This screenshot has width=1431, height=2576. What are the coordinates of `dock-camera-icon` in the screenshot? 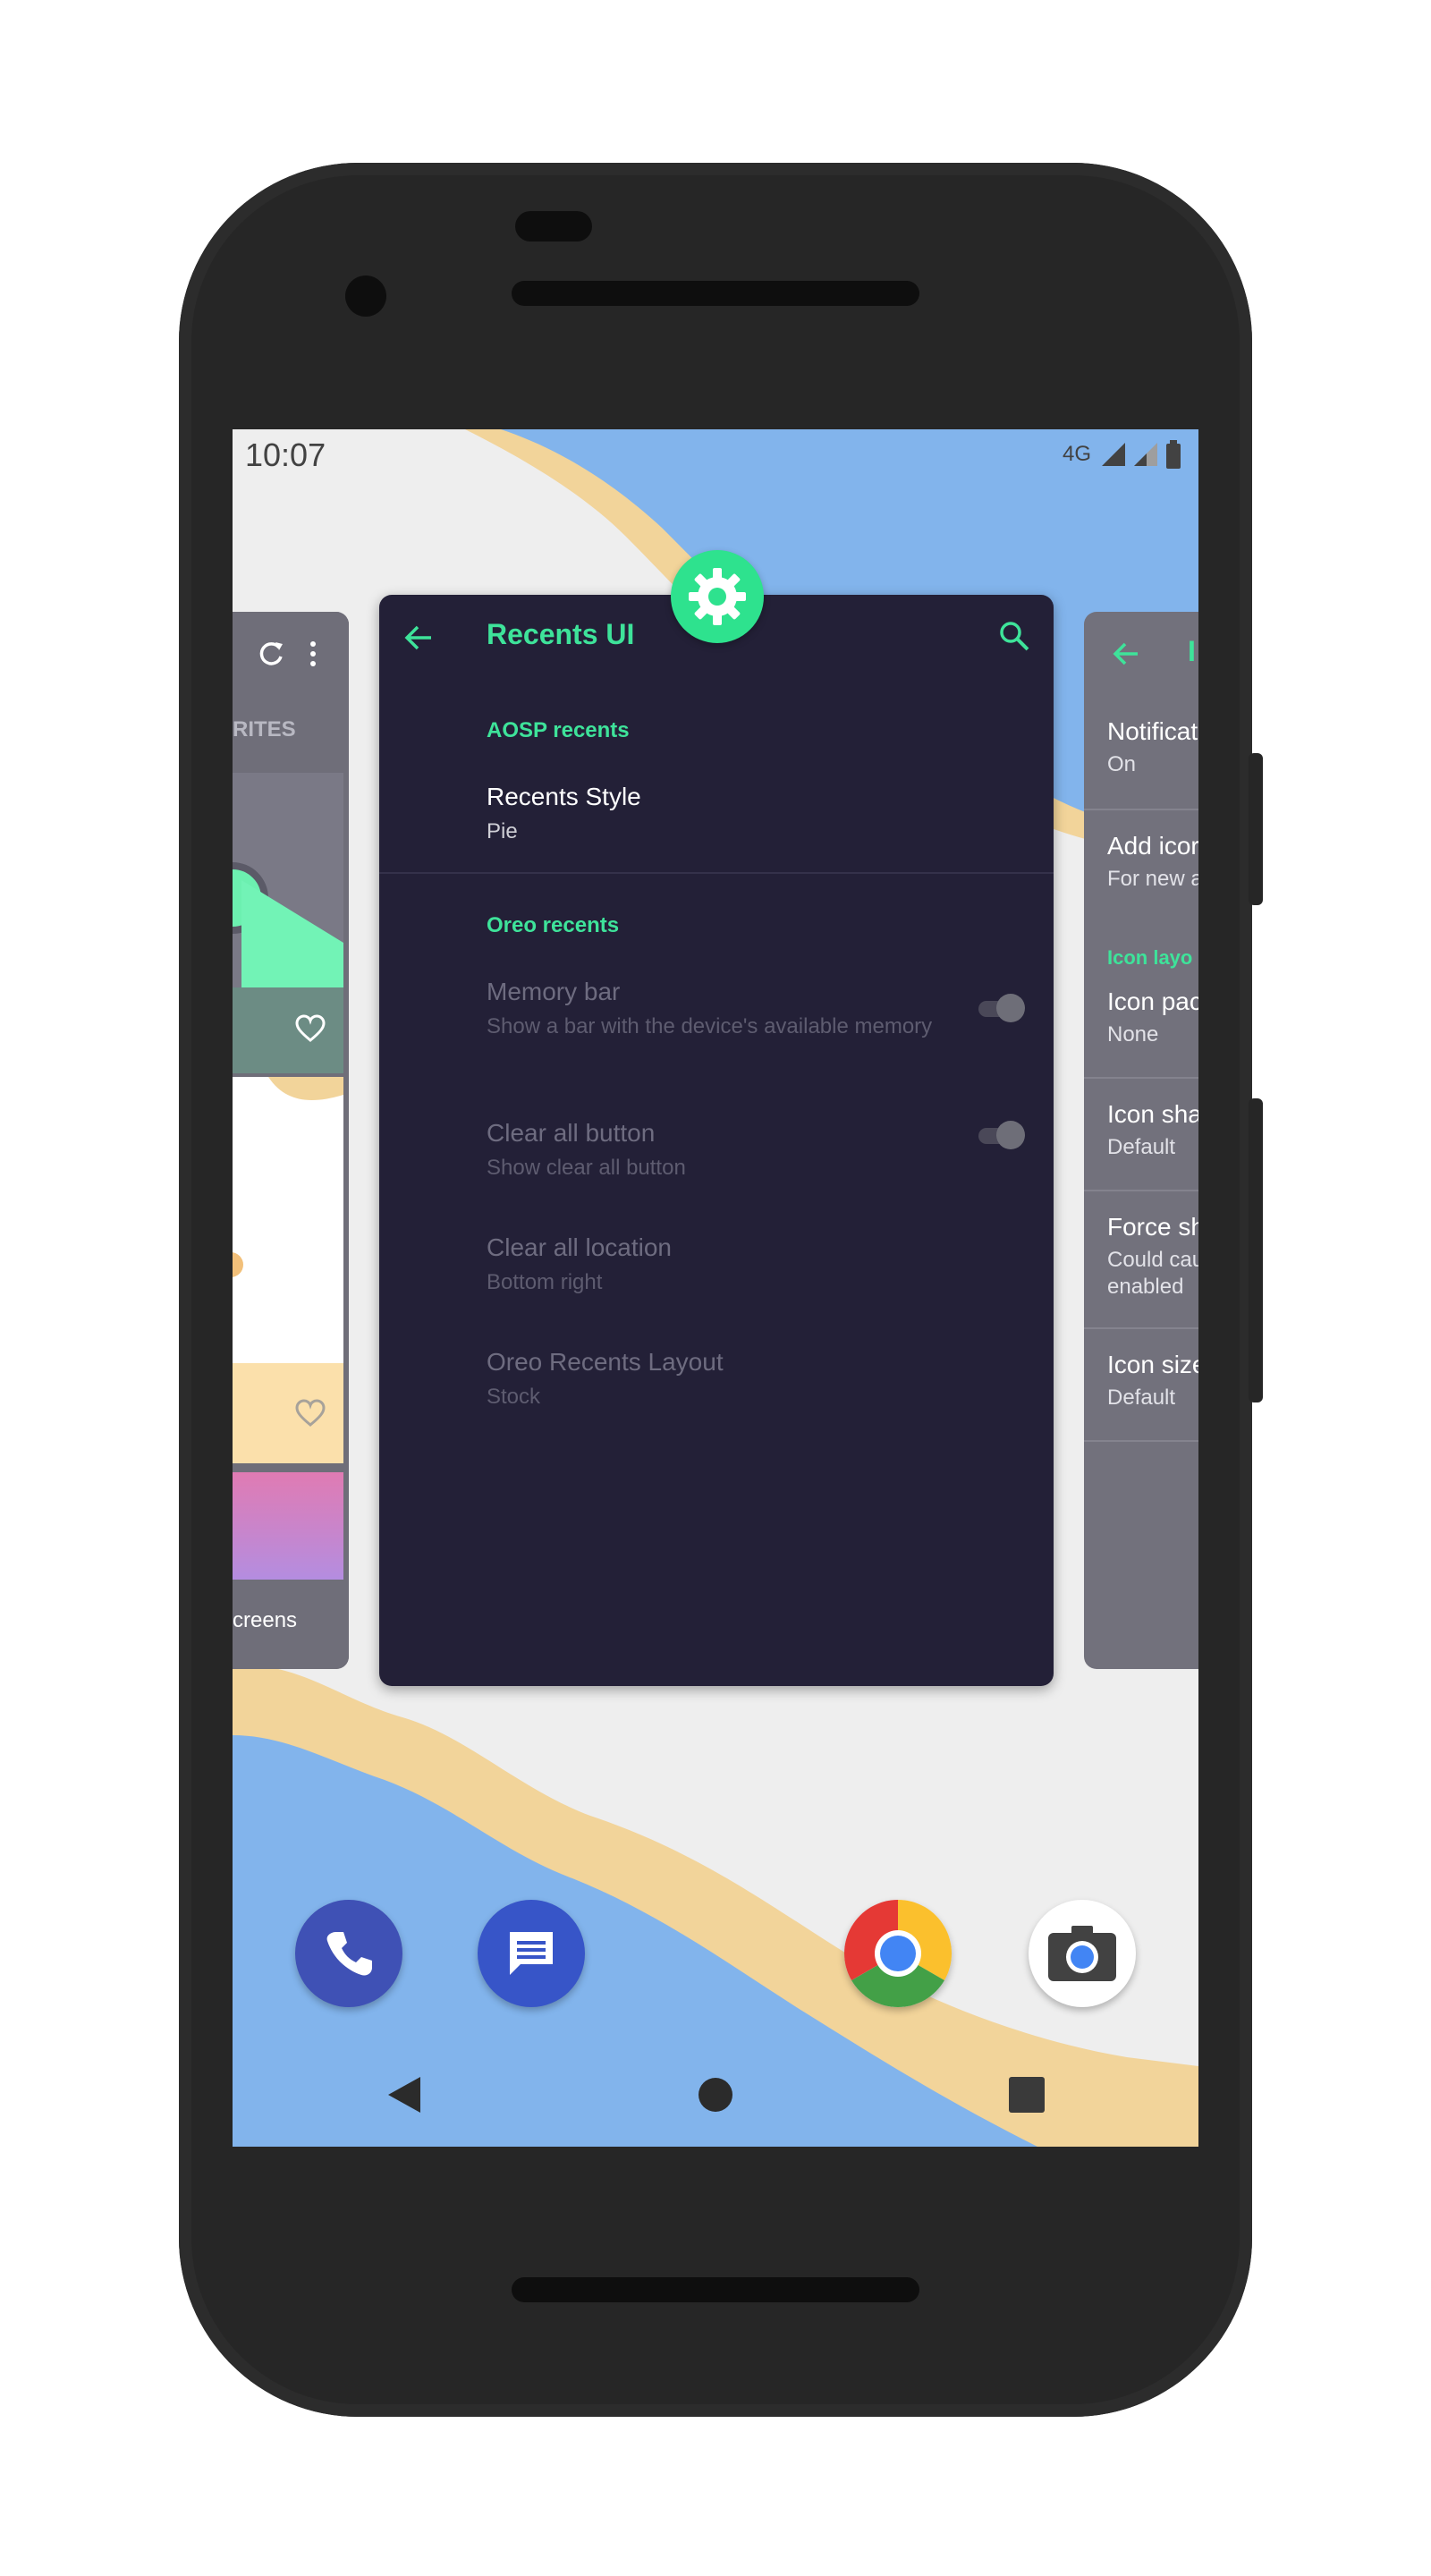 It's located at (1082, 1953).